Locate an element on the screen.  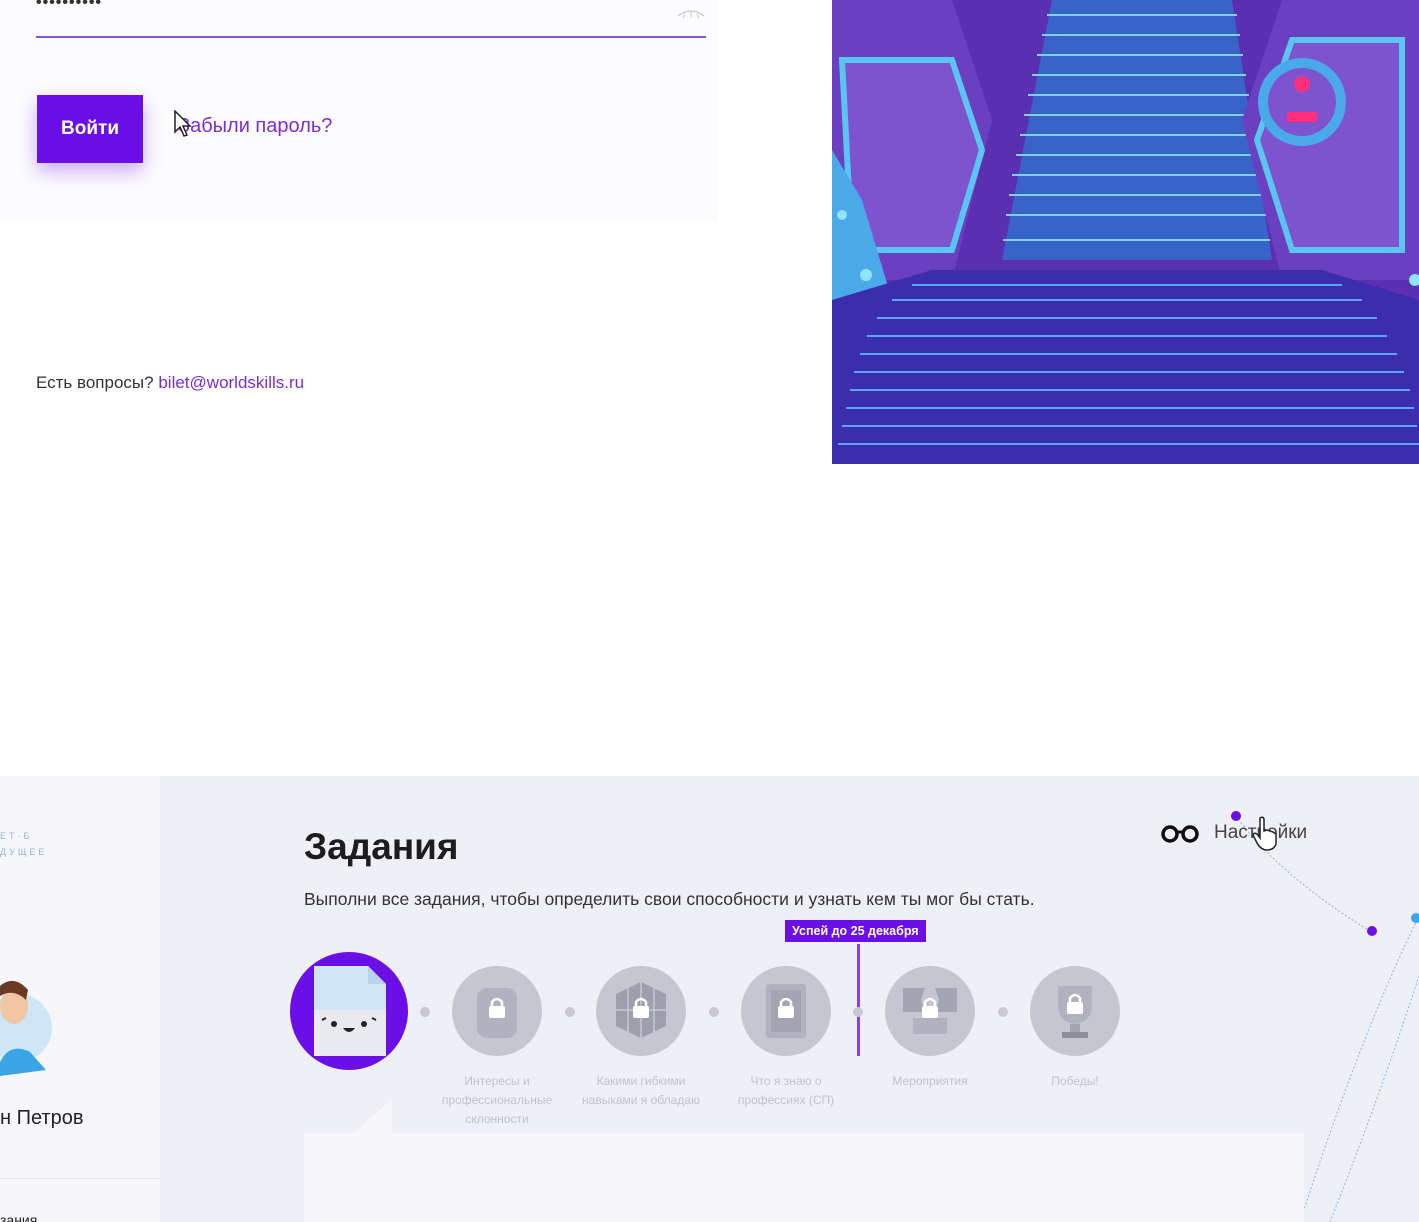
task-step-label: Интересы и профессиональные склонности is located at coordinates (497, 1100).